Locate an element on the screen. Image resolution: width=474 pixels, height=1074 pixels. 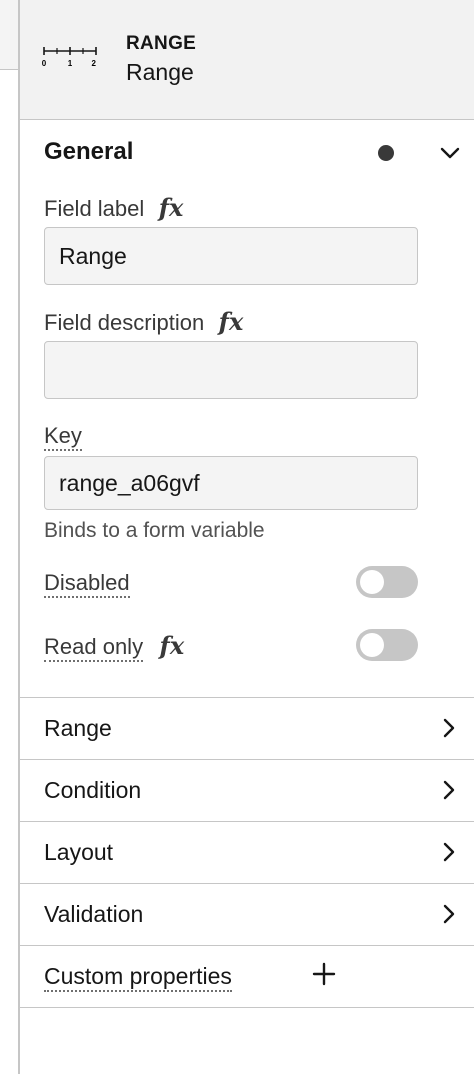
field-label-row: Field label fx is located at coordinates (113, 207).